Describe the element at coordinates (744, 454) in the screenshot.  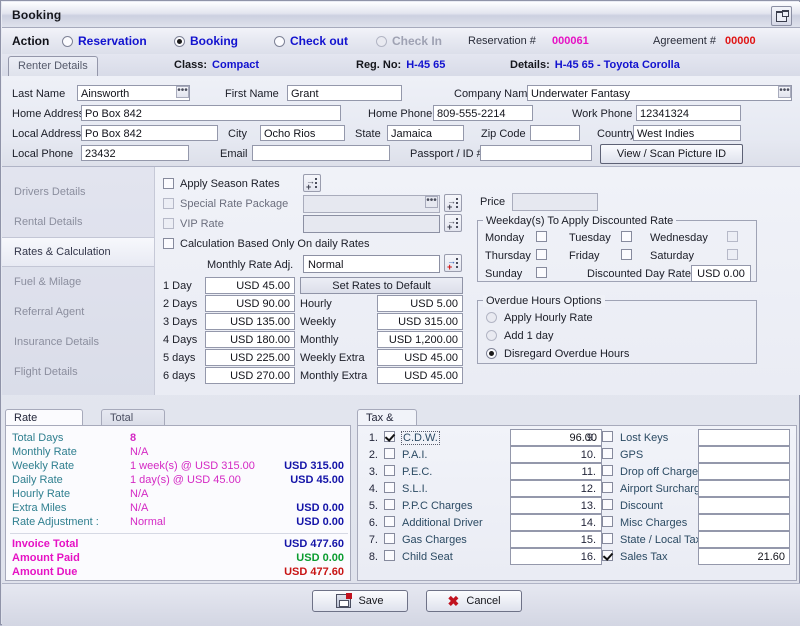
I see `tax-input-gps` at that location.